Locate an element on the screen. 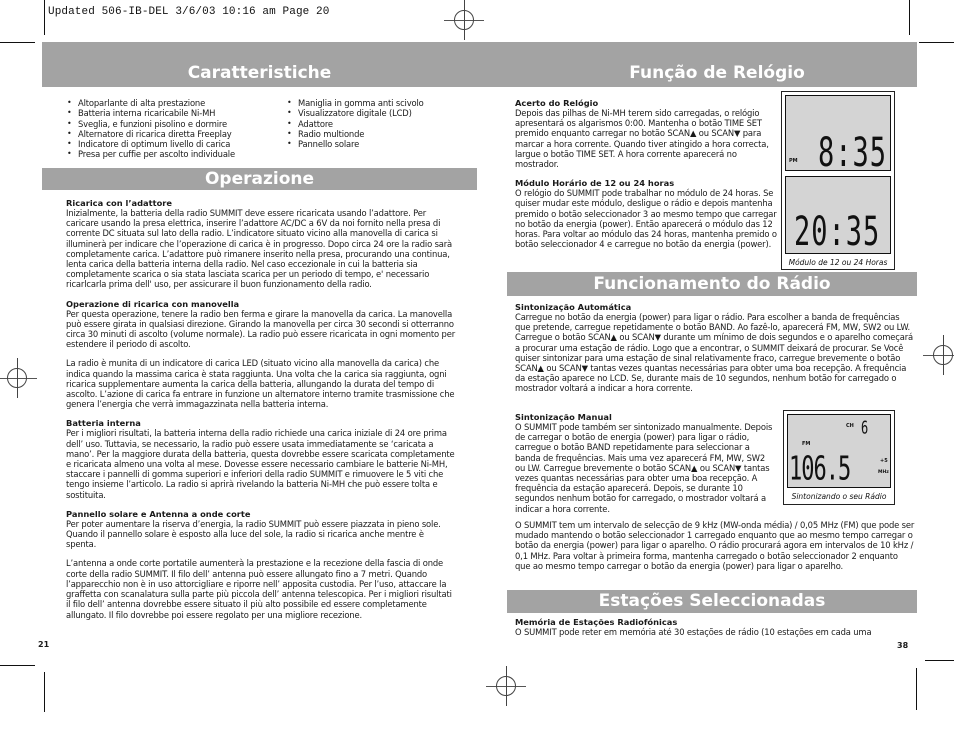 The height and width of the screenshot is (748, 954). page-number-right: 38 is located at coordinates (903, 645).